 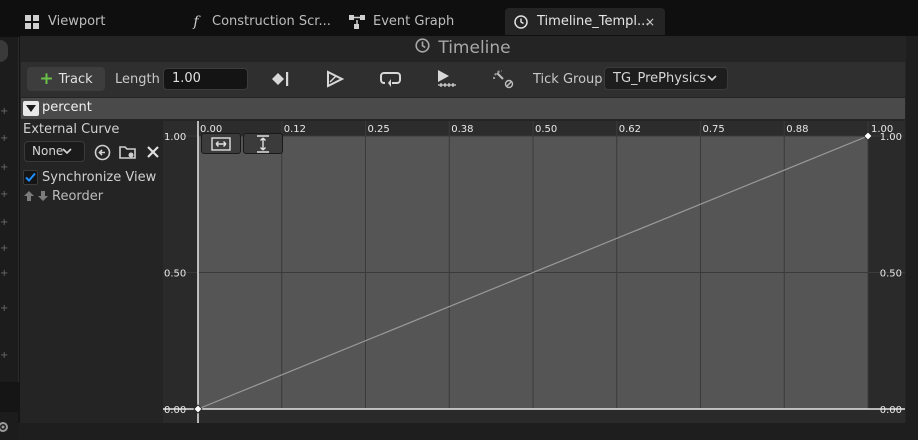 What do you see at coordinates (714, 129) in the screenshot?
I see `time-tick-label: 0.75` at bounding box center [714, 129].